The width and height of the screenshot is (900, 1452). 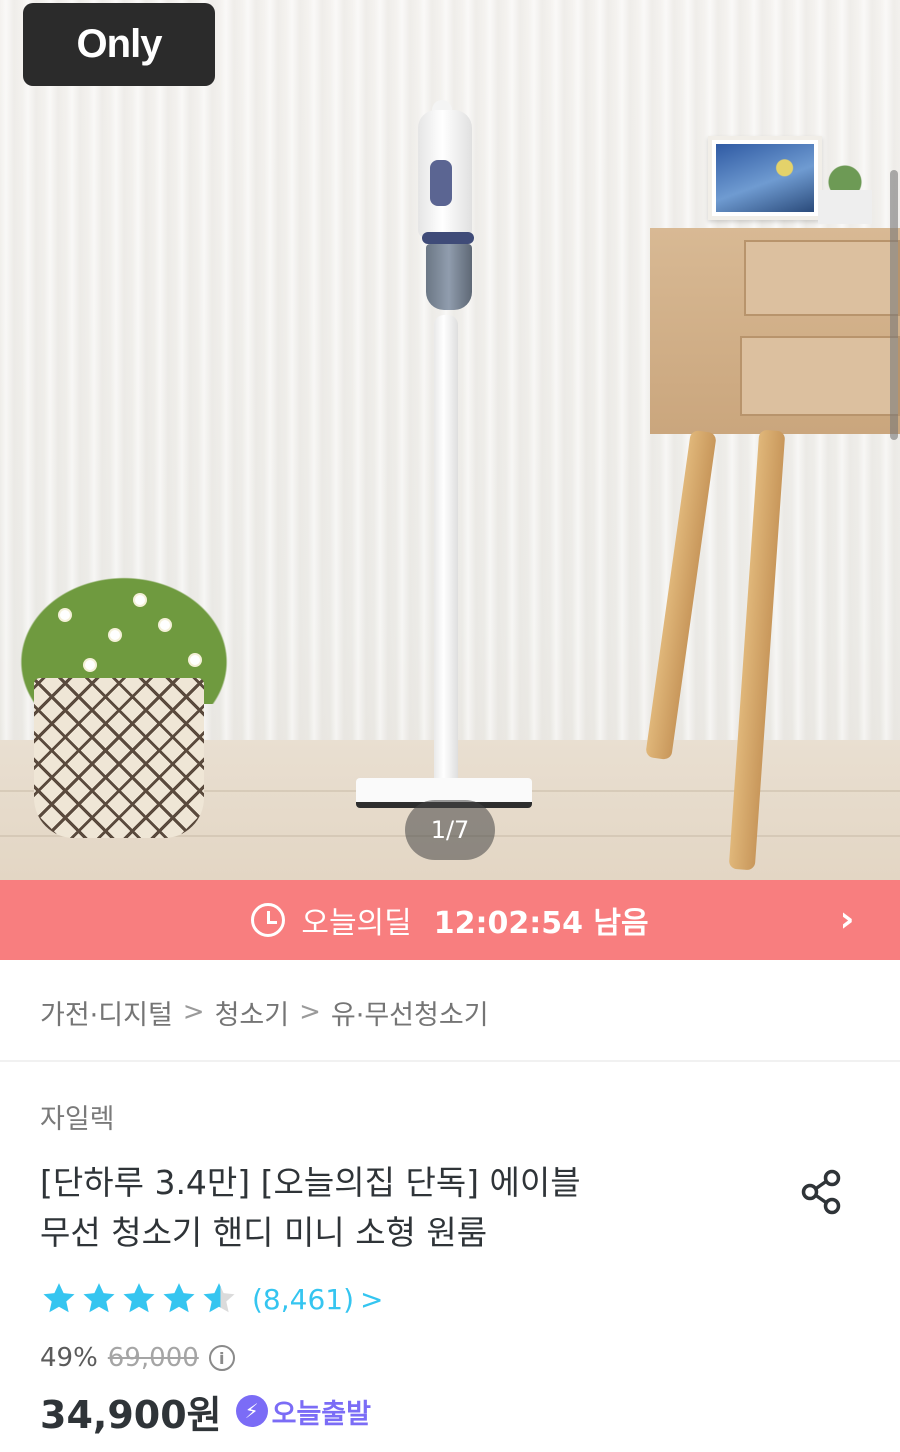 I want to click on deal-countdown: 12:02:54 남음, so click(x=541, y=923).